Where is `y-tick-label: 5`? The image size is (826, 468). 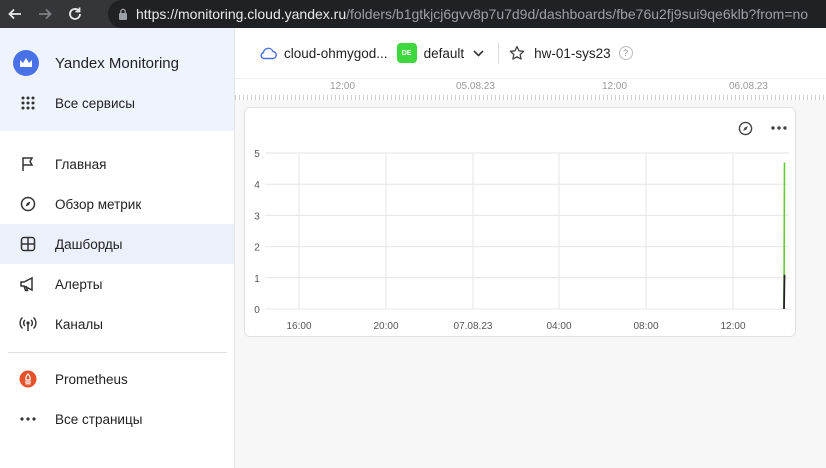
y-tick-label: 5 is located at coordinates (257, 154).